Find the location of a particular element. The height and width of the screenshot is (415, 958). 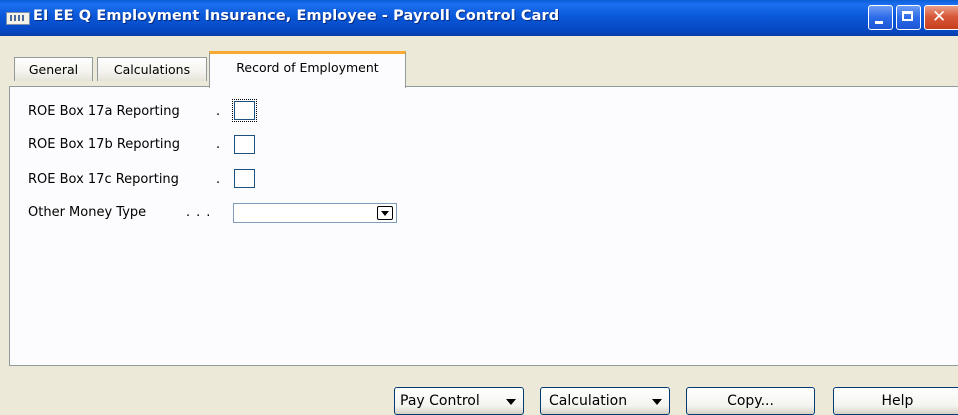

tab-general: General is located at coordinates (53, 69).